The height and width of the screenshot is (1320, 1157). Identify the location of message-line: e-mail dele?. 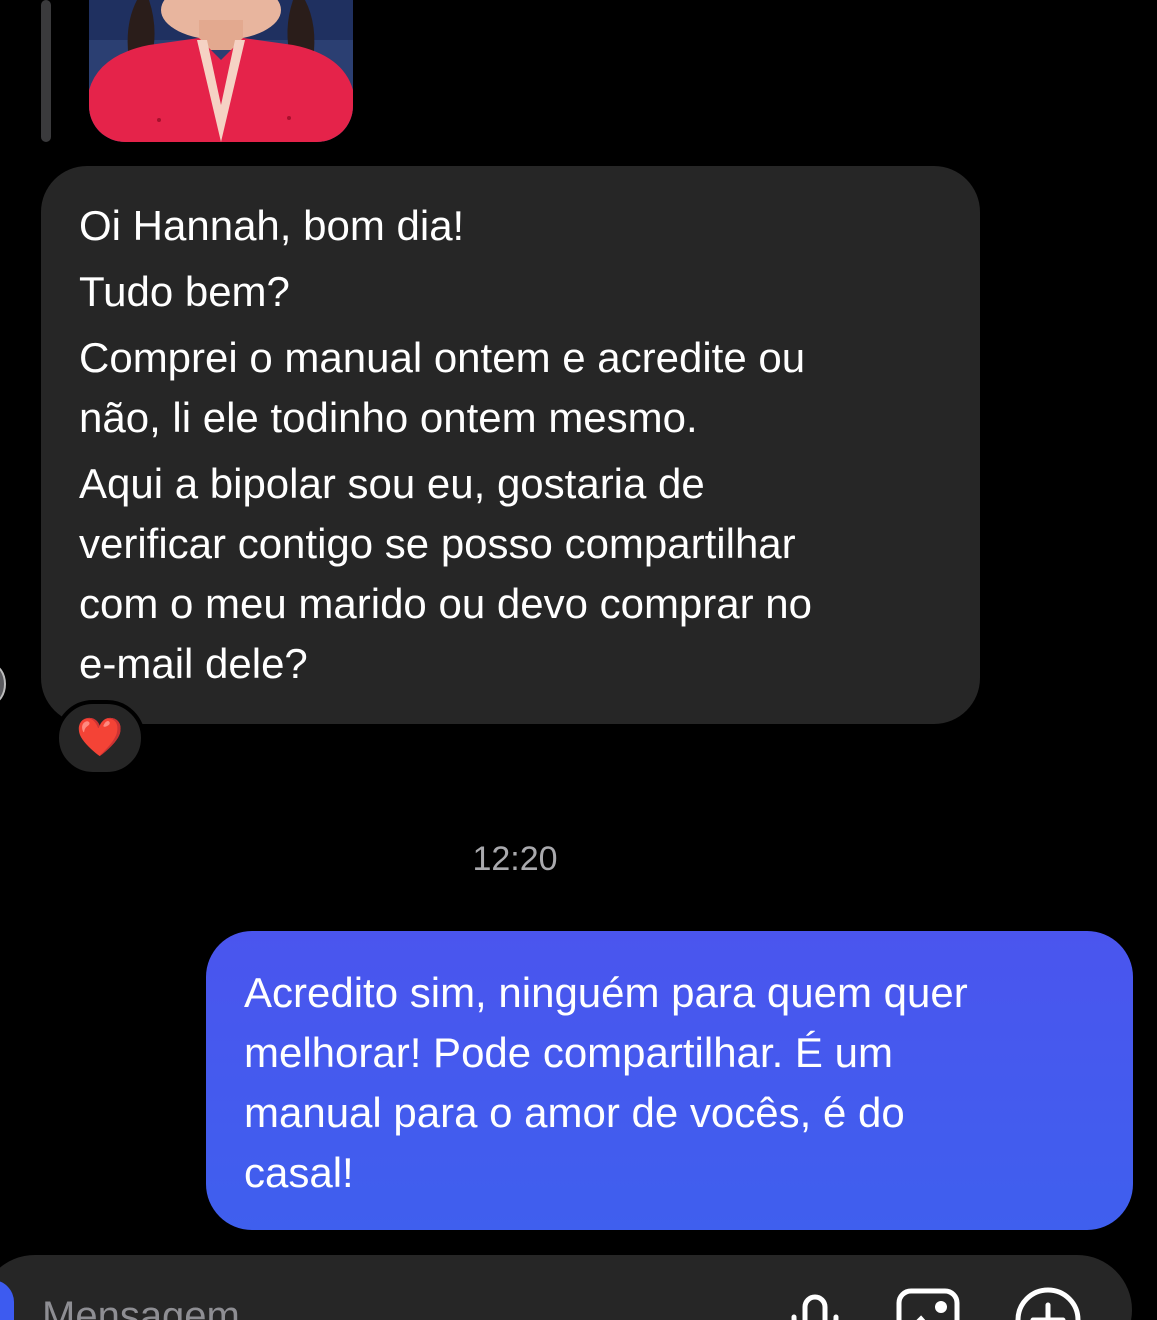
(193, 663).